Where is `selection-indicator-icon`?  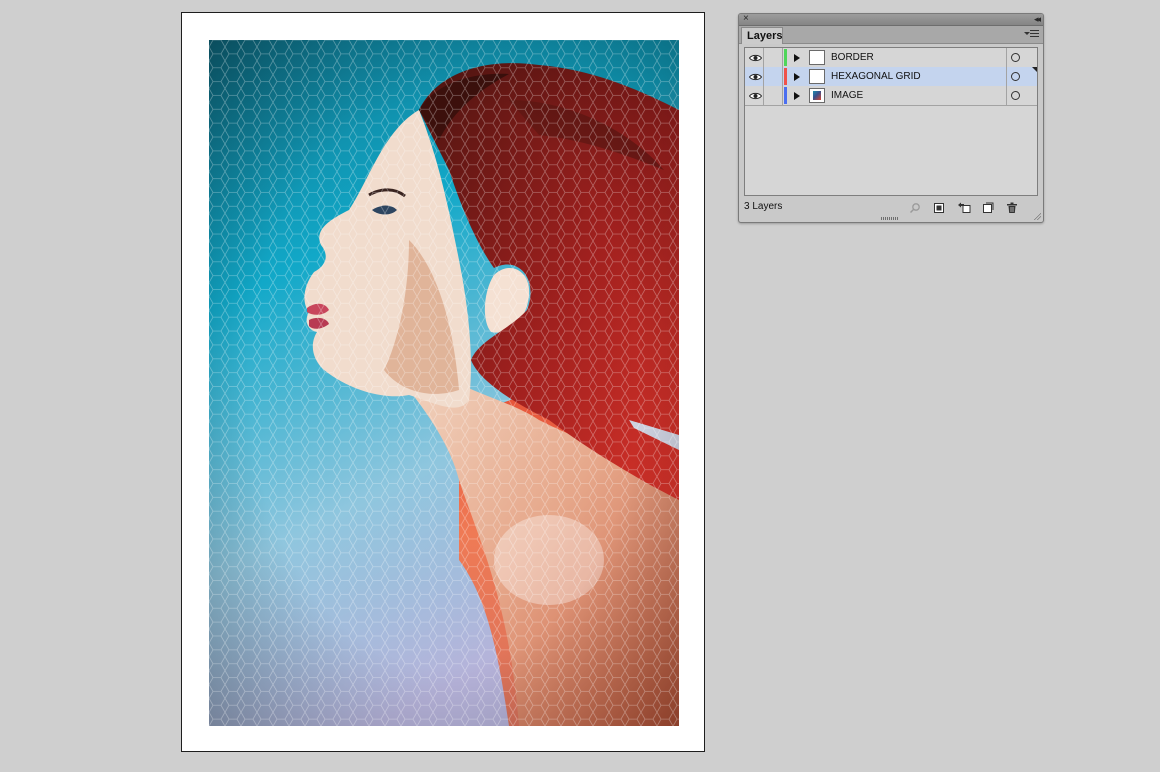 selection-indicator-icon is located at coordinates (1034, 69).